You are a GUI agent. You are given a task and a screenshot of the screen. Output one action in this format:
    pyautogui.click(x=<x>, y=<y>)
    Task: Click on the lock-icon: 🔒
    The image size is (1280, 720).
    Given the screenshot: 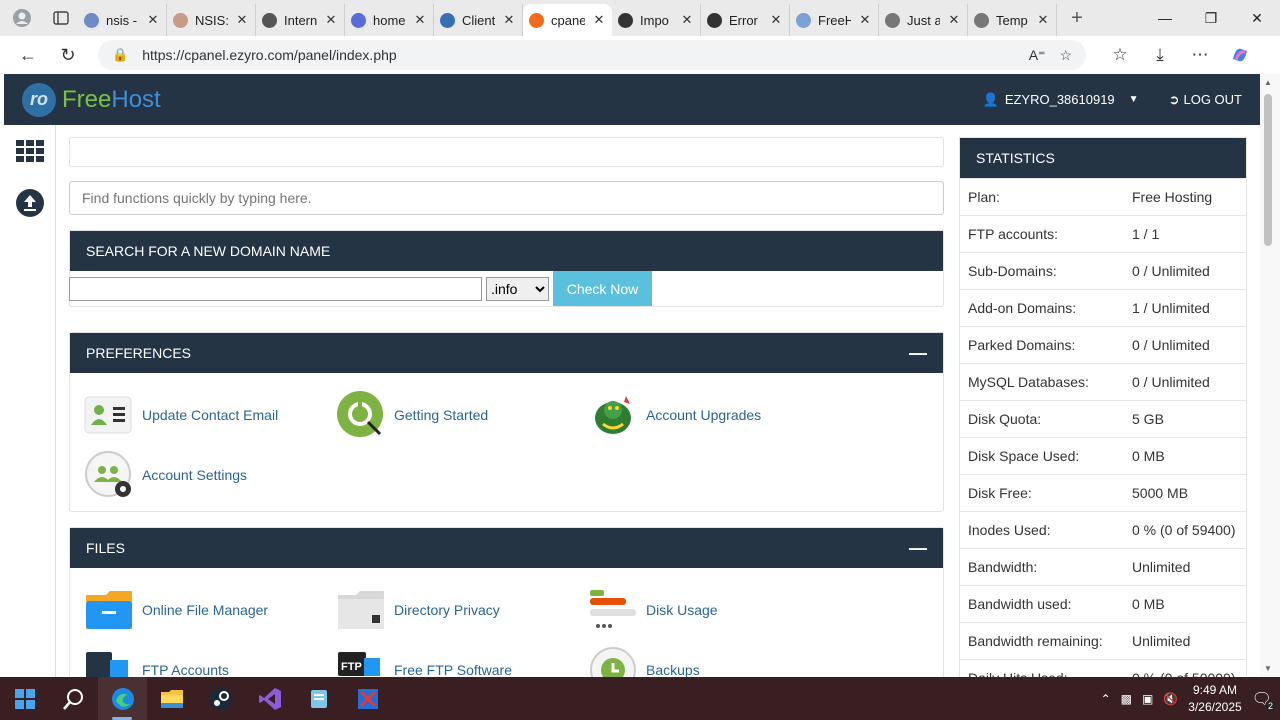 What is the action you would take?
    pyautogui.click(x=120, y=55)
    